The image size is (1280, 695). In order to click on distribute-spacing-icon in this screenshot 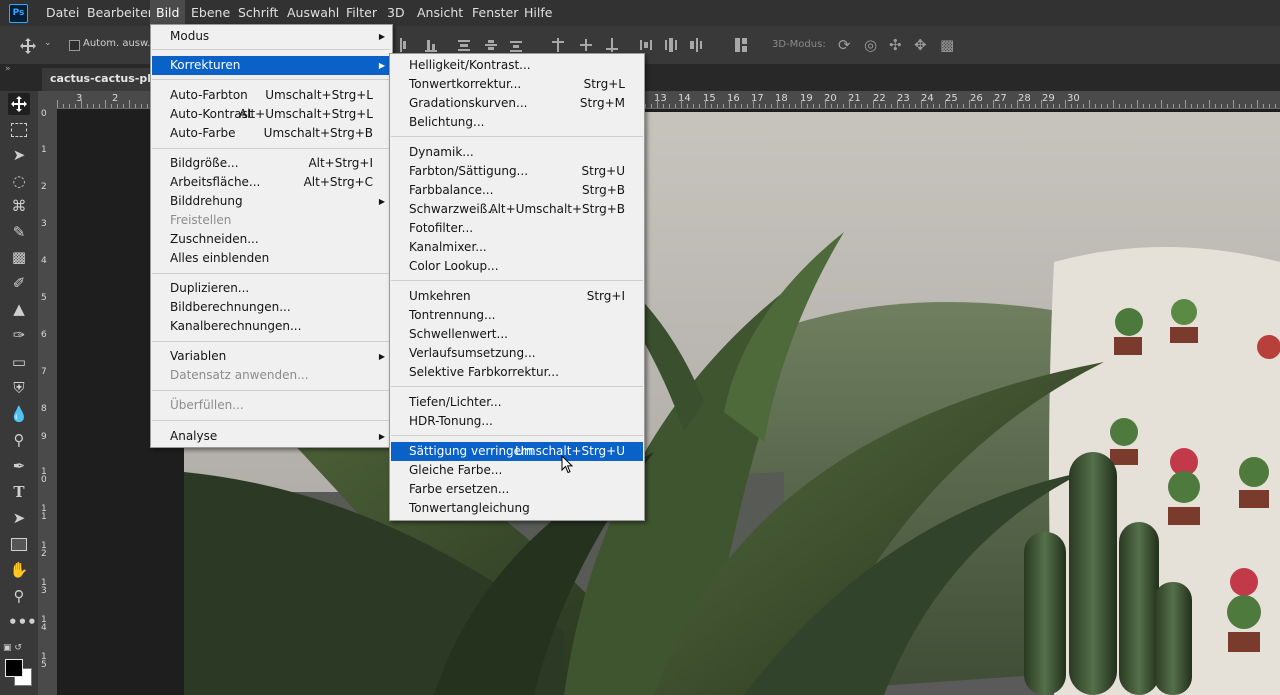, I will do `click(671, 45)`.